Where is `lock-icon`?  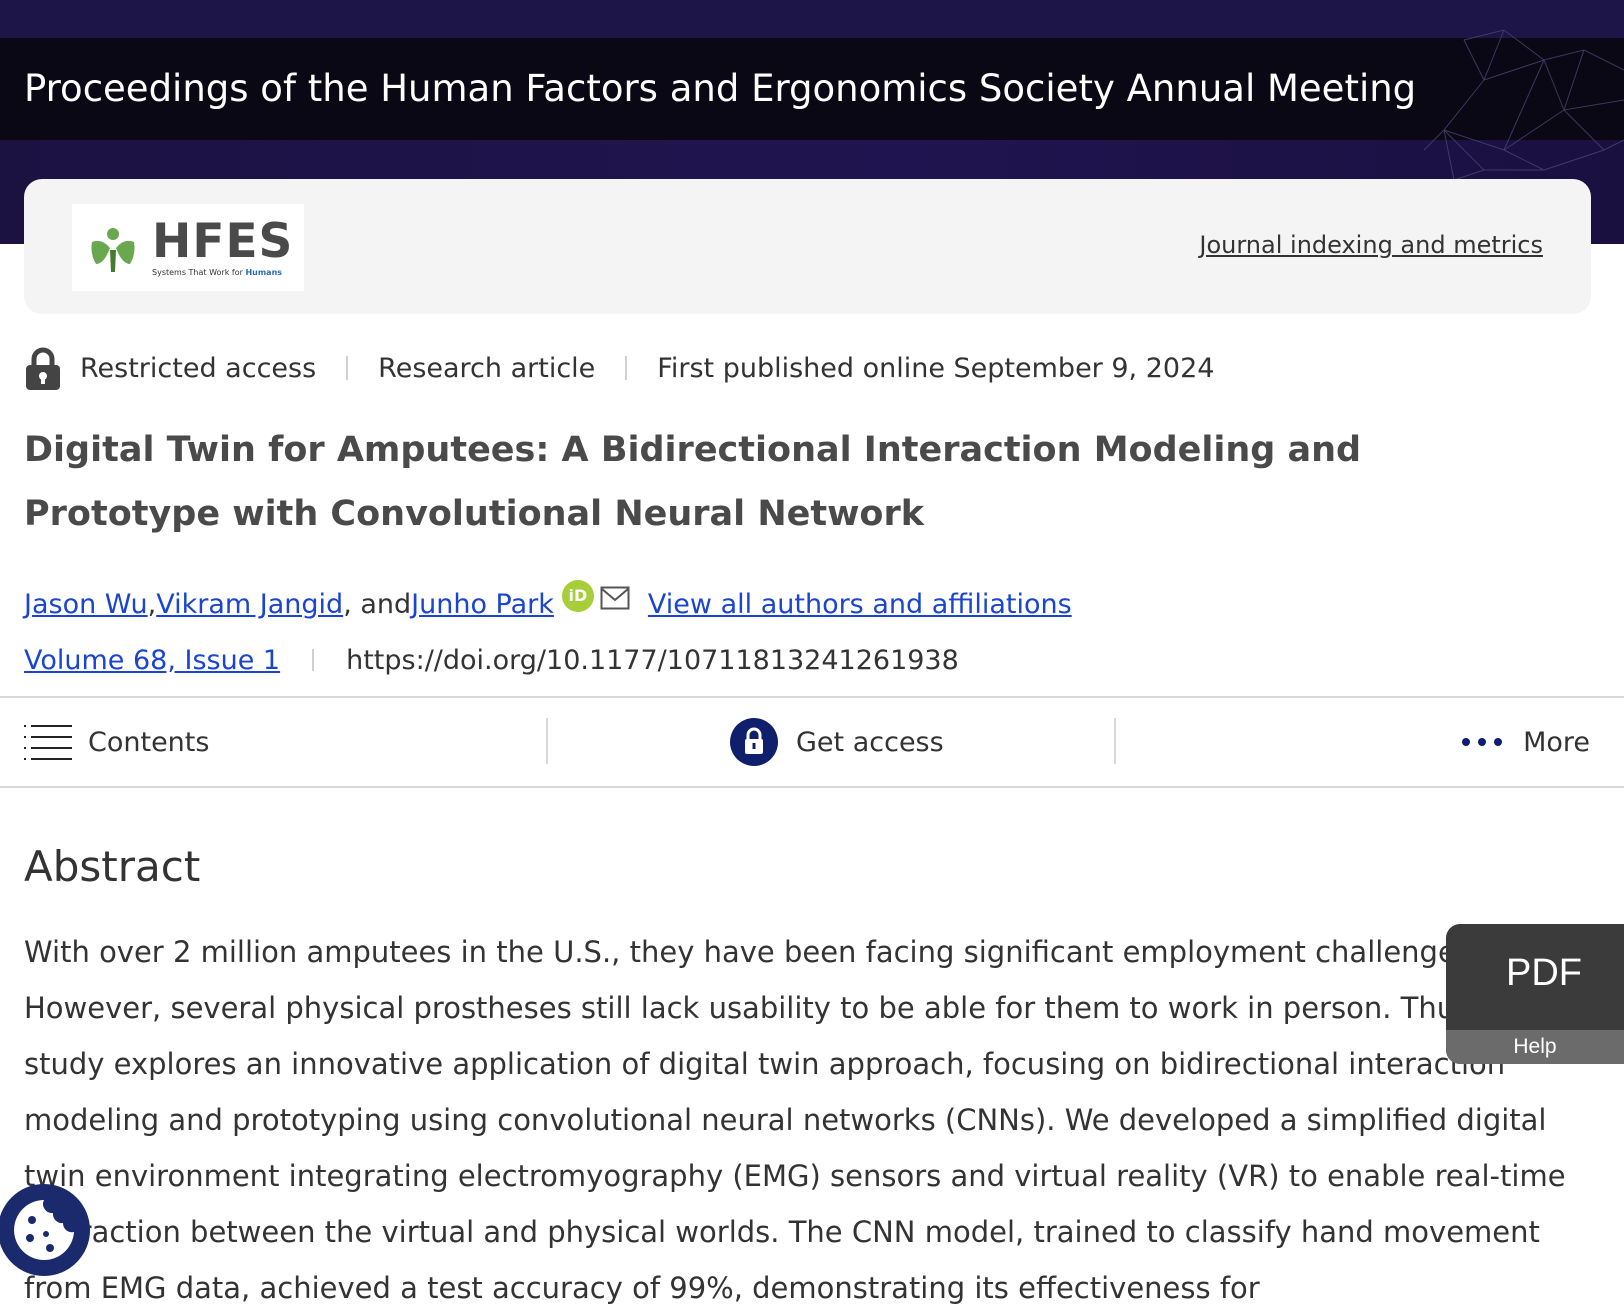
lock-icon is located at coordinates (43, 368).